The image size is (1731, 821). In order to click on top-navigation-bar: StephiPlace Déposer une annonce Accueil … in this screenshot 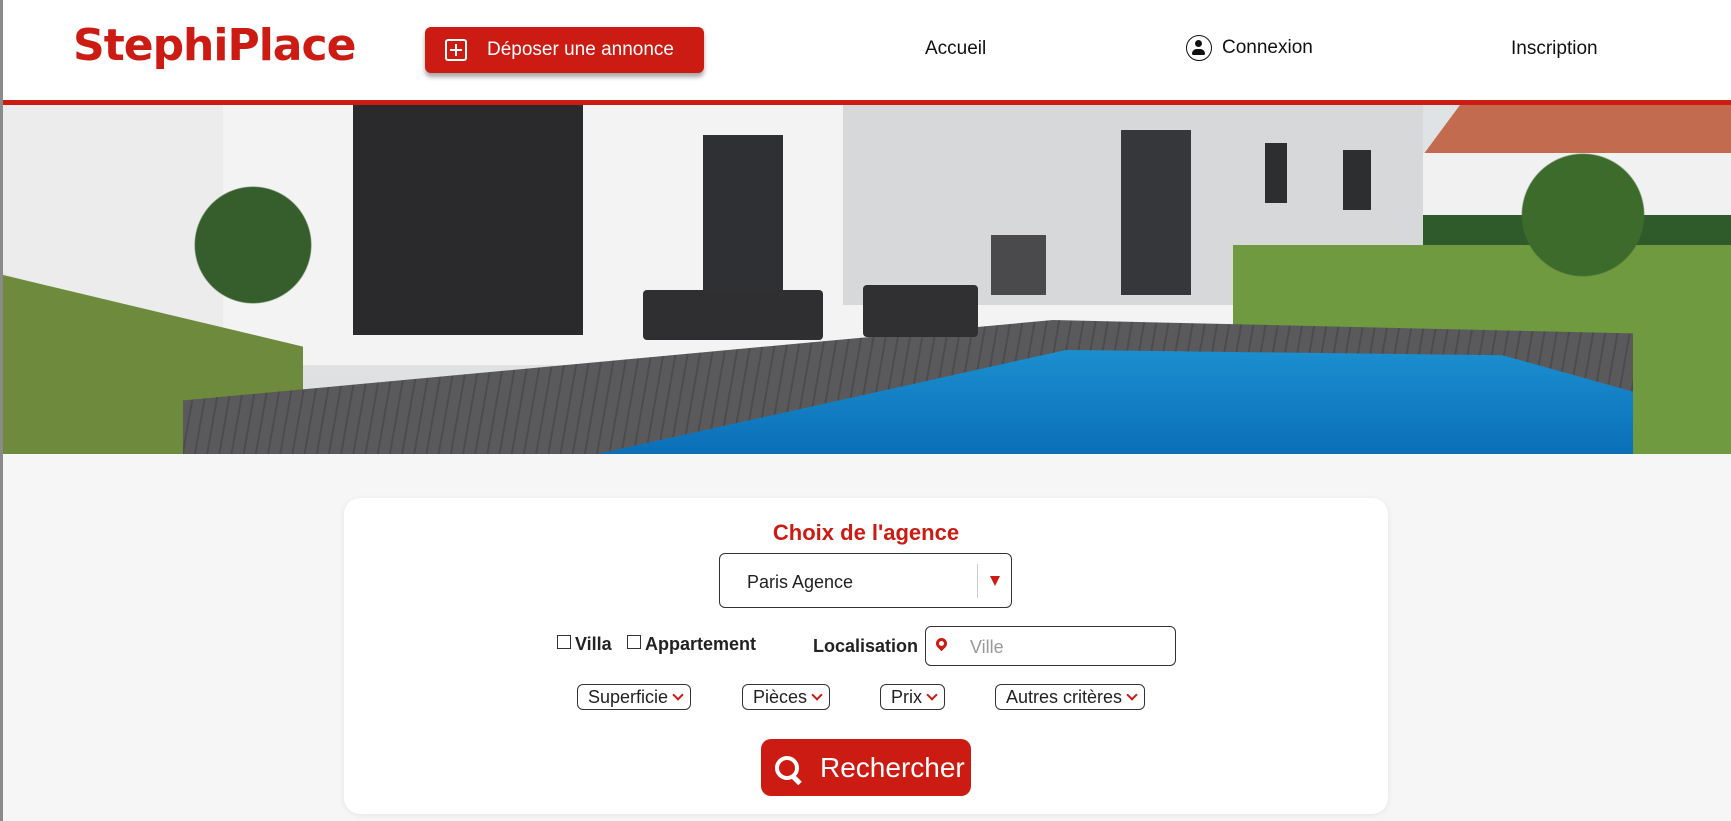, I will do `click(867, 52)`.